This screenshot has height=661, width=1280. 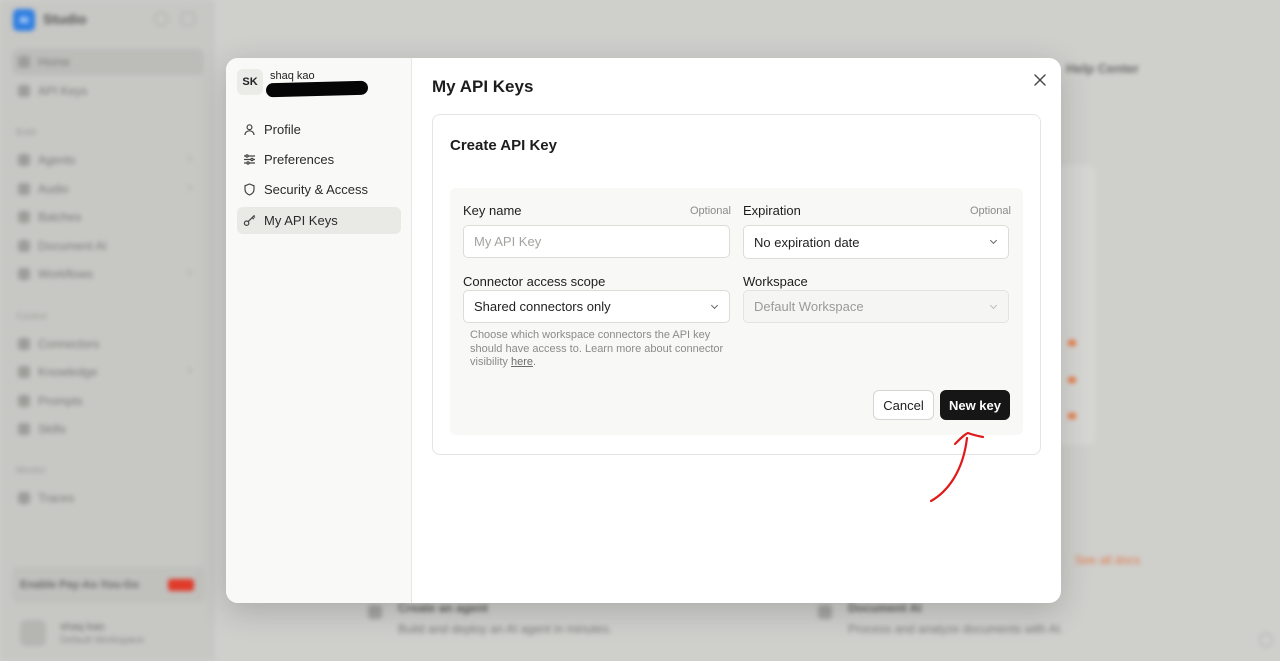 What do you see at coordinates (876, 242) in the screenshot?
I see `expiration-select: No expiration date` at bounding box center [876, 242].